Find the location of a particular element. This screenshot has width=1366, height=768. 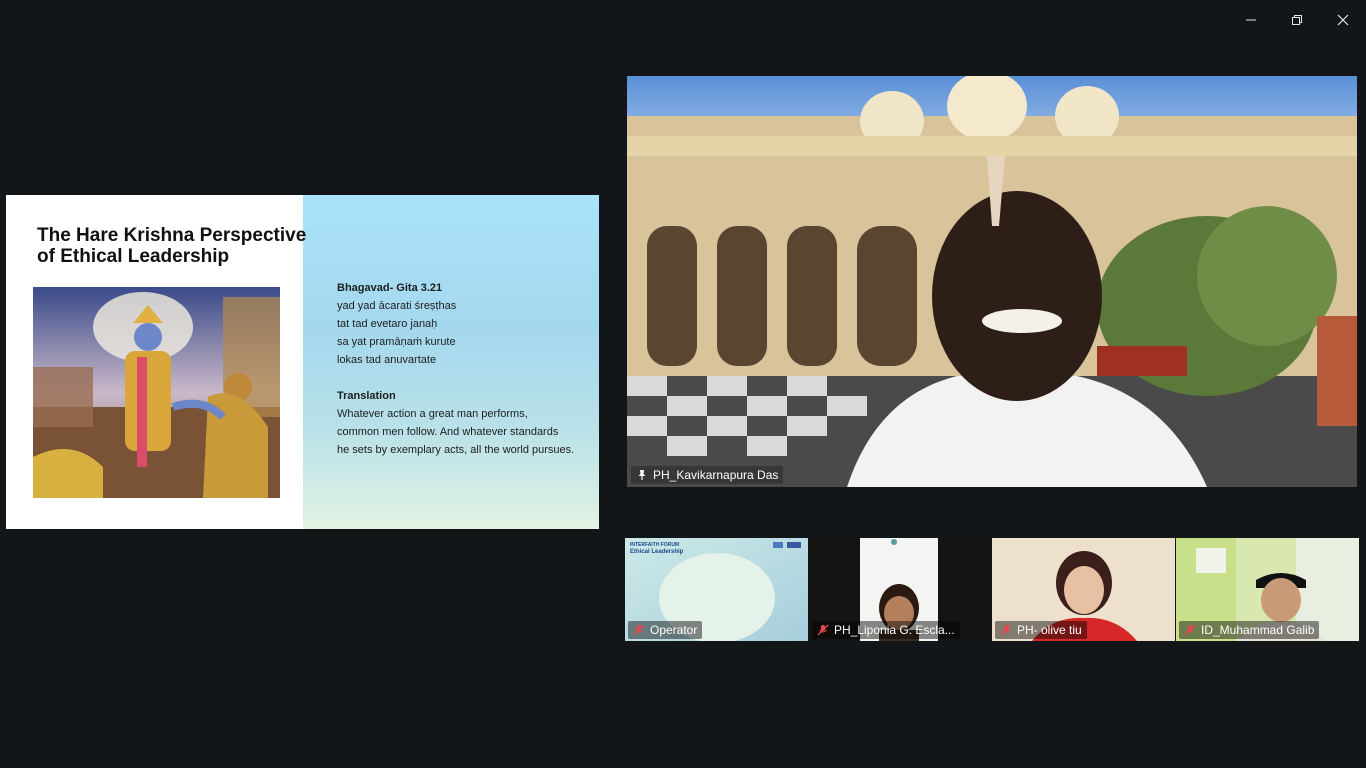

participant-tile: PH- olive tiu is located at coordinates (1083, 589).